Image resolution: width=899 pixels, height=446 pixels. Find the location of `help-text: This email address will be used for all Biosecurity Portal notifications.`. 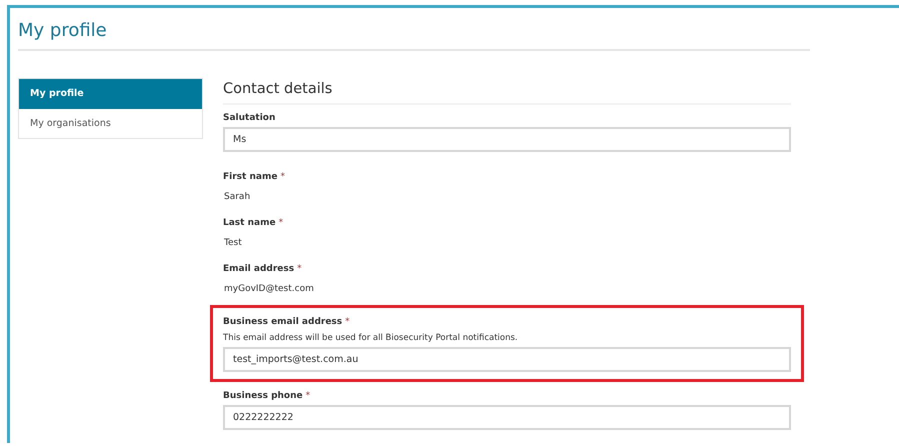

help-text: This email address will be used for all Biosecurity Portal notifications. is located at coordinates (371, 338).